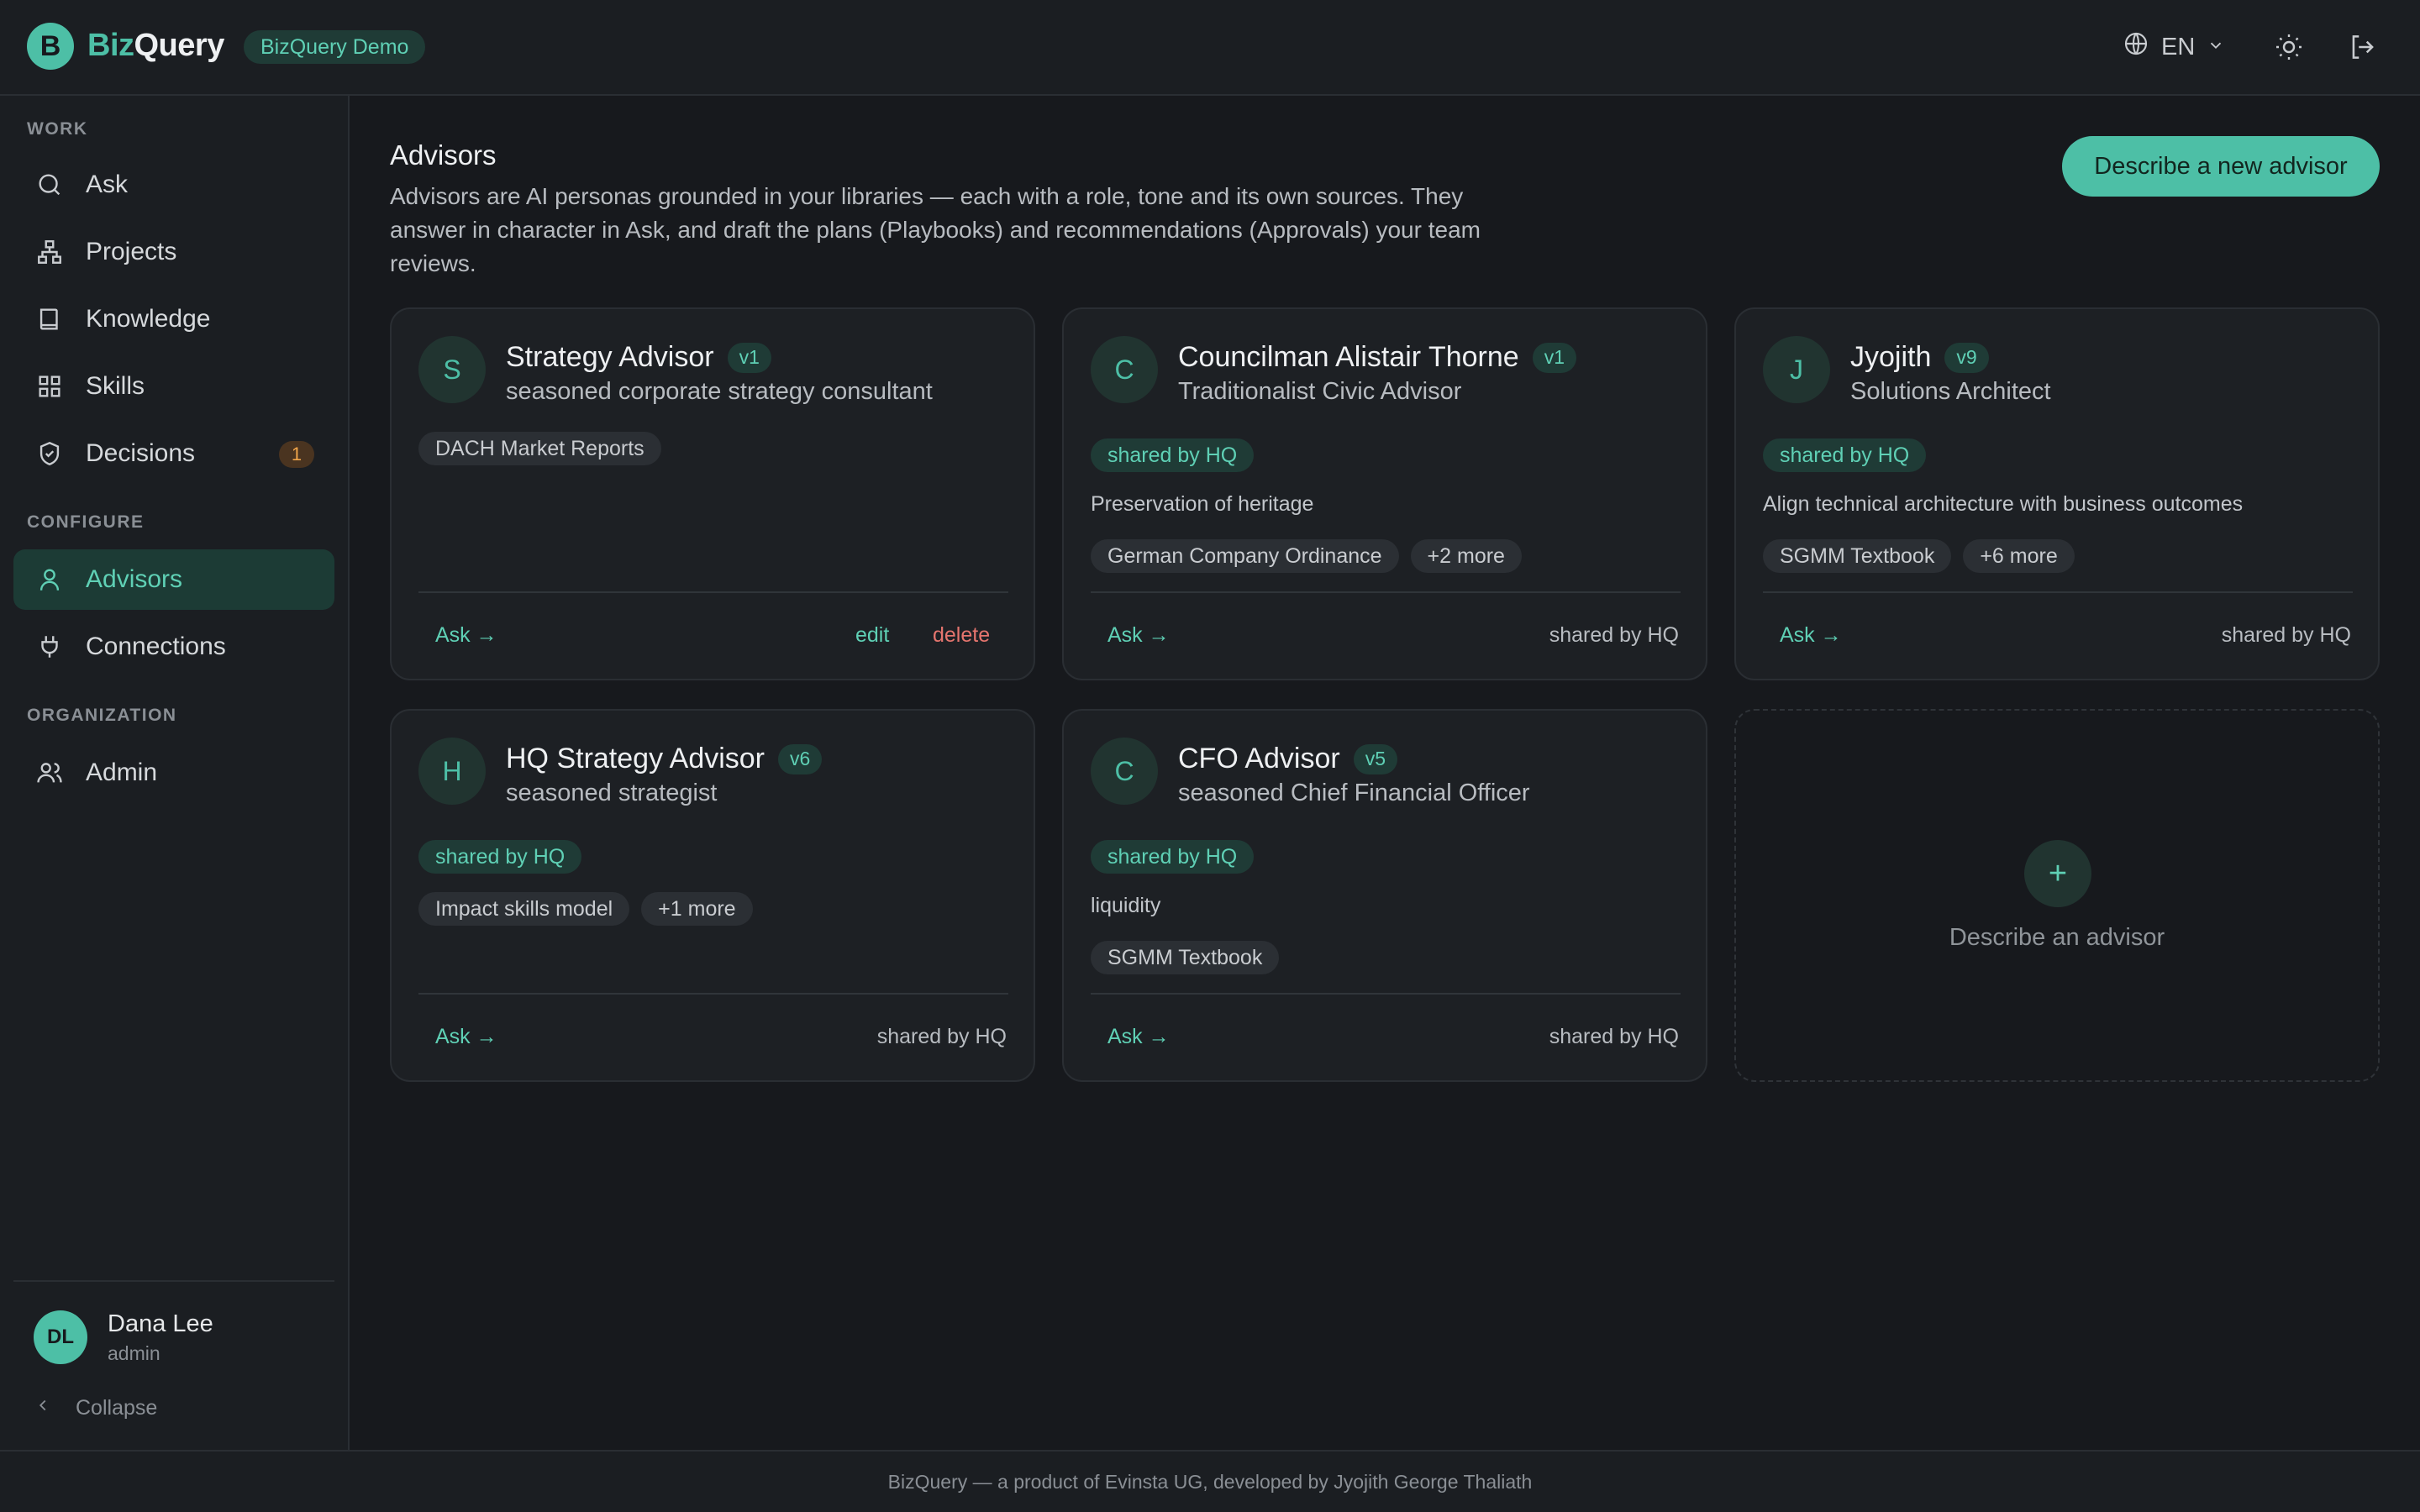  Describe the element at coordinates (50, 386) in the screenshot. I see `grid-icon` at that location.